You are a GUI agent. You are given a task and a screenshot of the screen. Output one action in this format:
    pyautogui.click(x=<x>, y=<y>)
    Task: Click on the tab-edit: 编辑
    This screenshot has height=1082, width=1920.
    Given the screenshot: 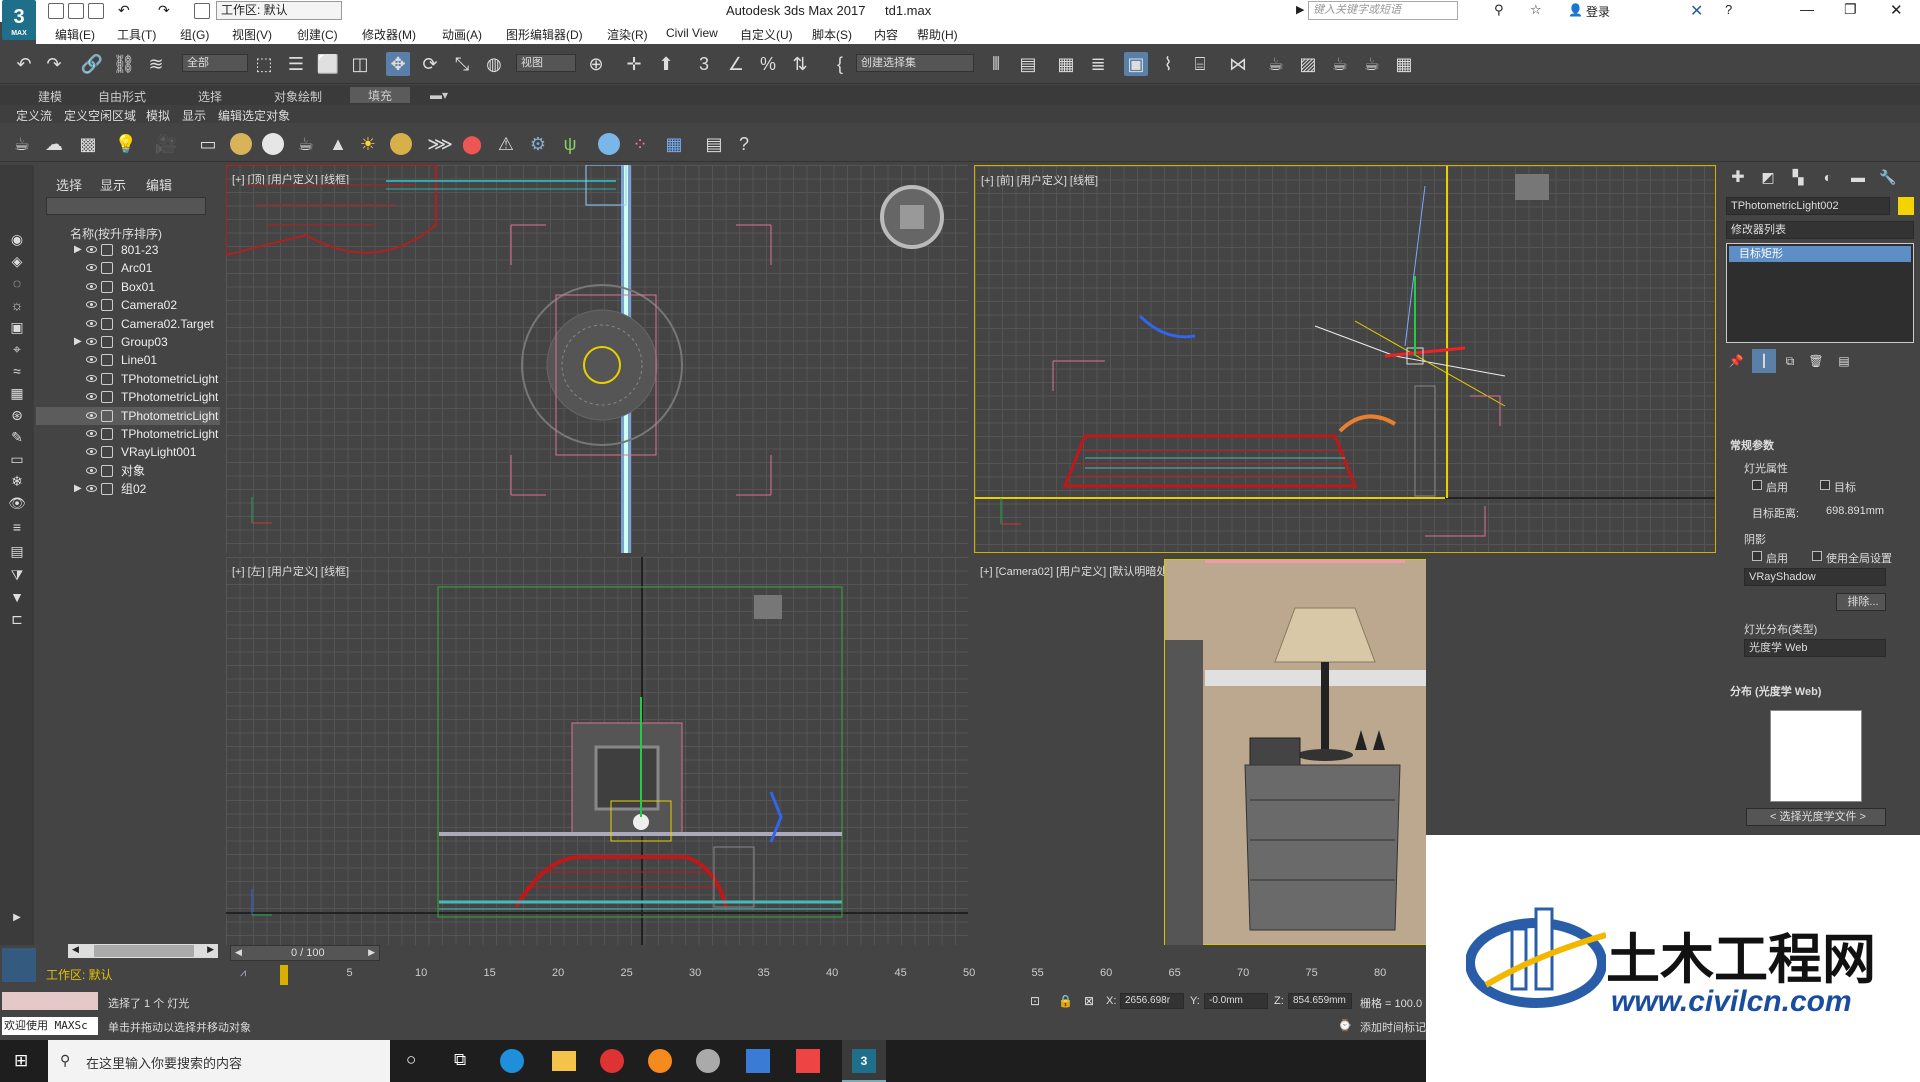 What is the action you would take?
    pyautogui.click(x=159, y=184)
    